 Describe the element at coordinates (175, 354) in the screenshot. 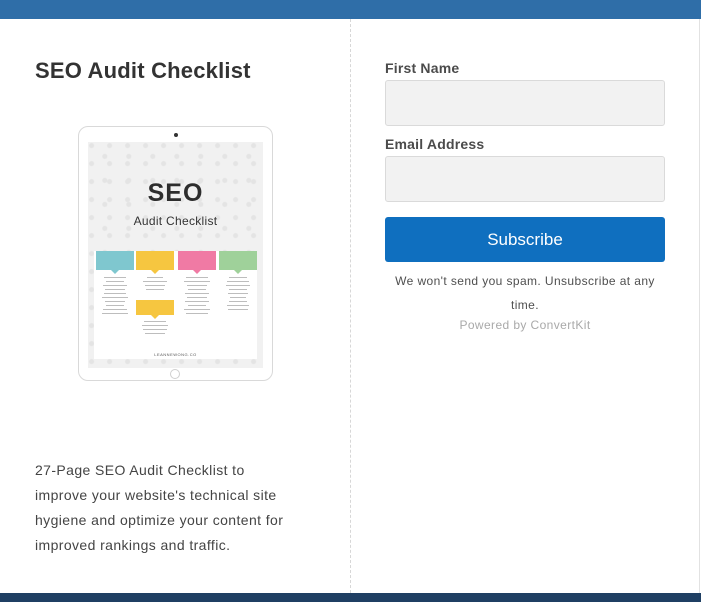

I see `cover-footer: LEANNEWONG.CO` at that location.